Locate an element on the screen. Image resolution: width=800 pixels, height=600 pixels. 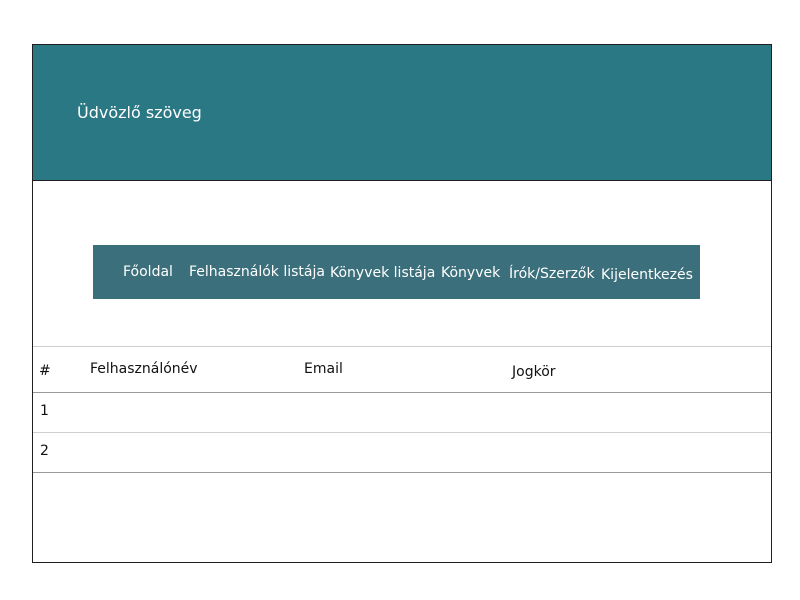
table-top-border is located at coordinates (402, 346).